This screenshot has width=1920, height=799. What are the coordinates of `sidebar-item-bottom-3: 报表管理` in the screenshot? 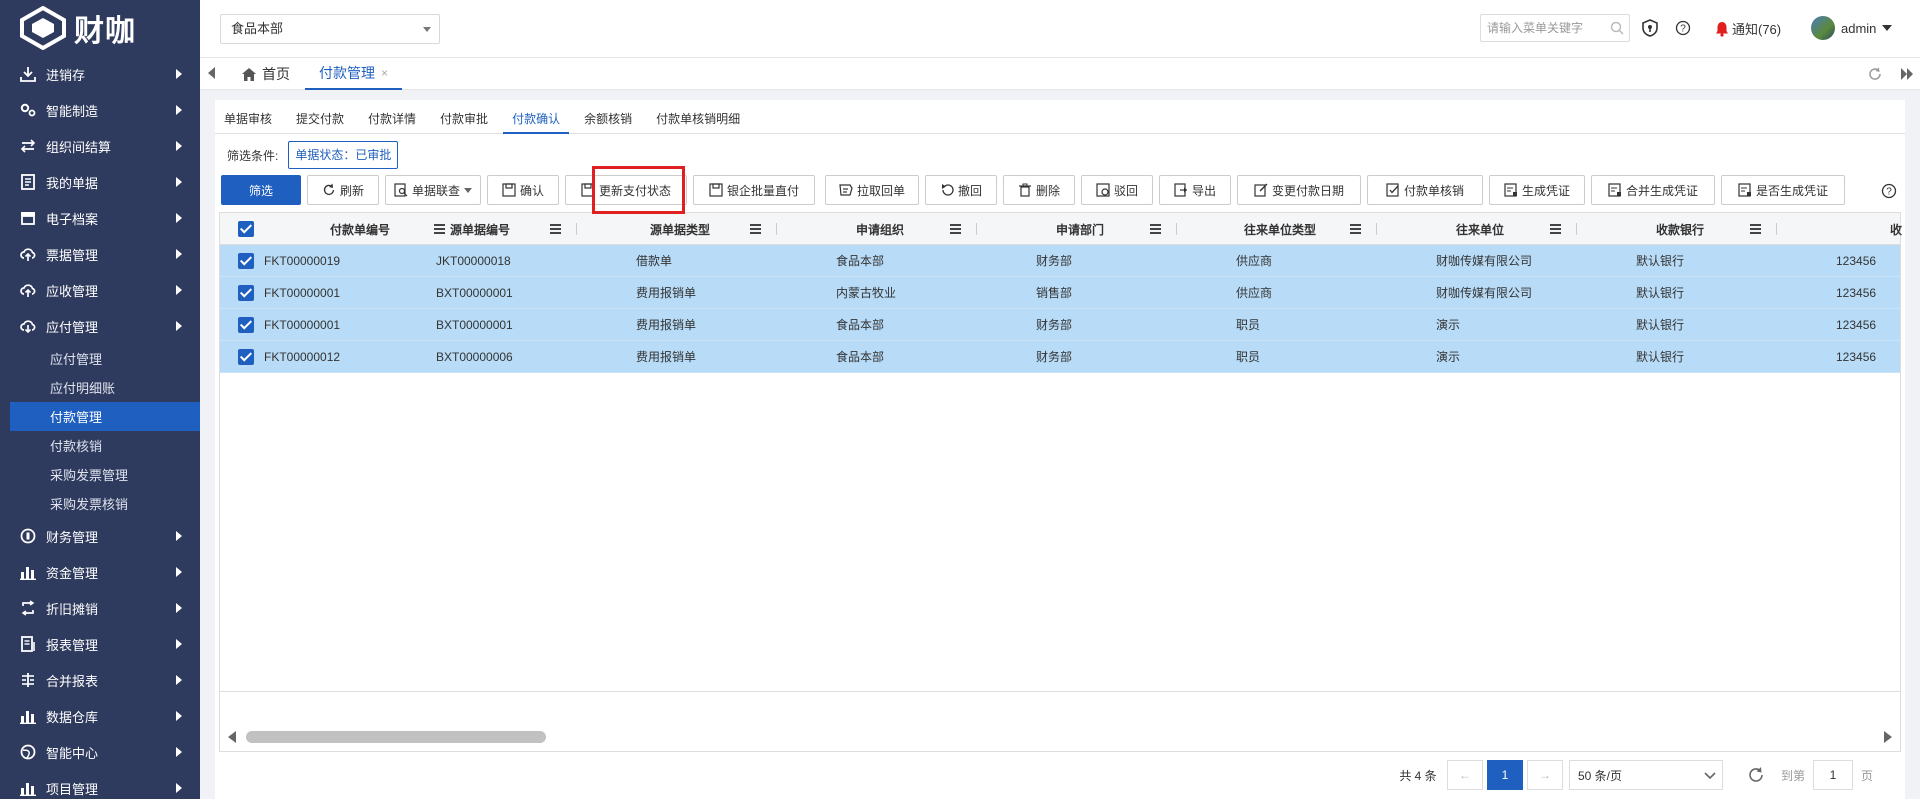 It's located at (100, 644).